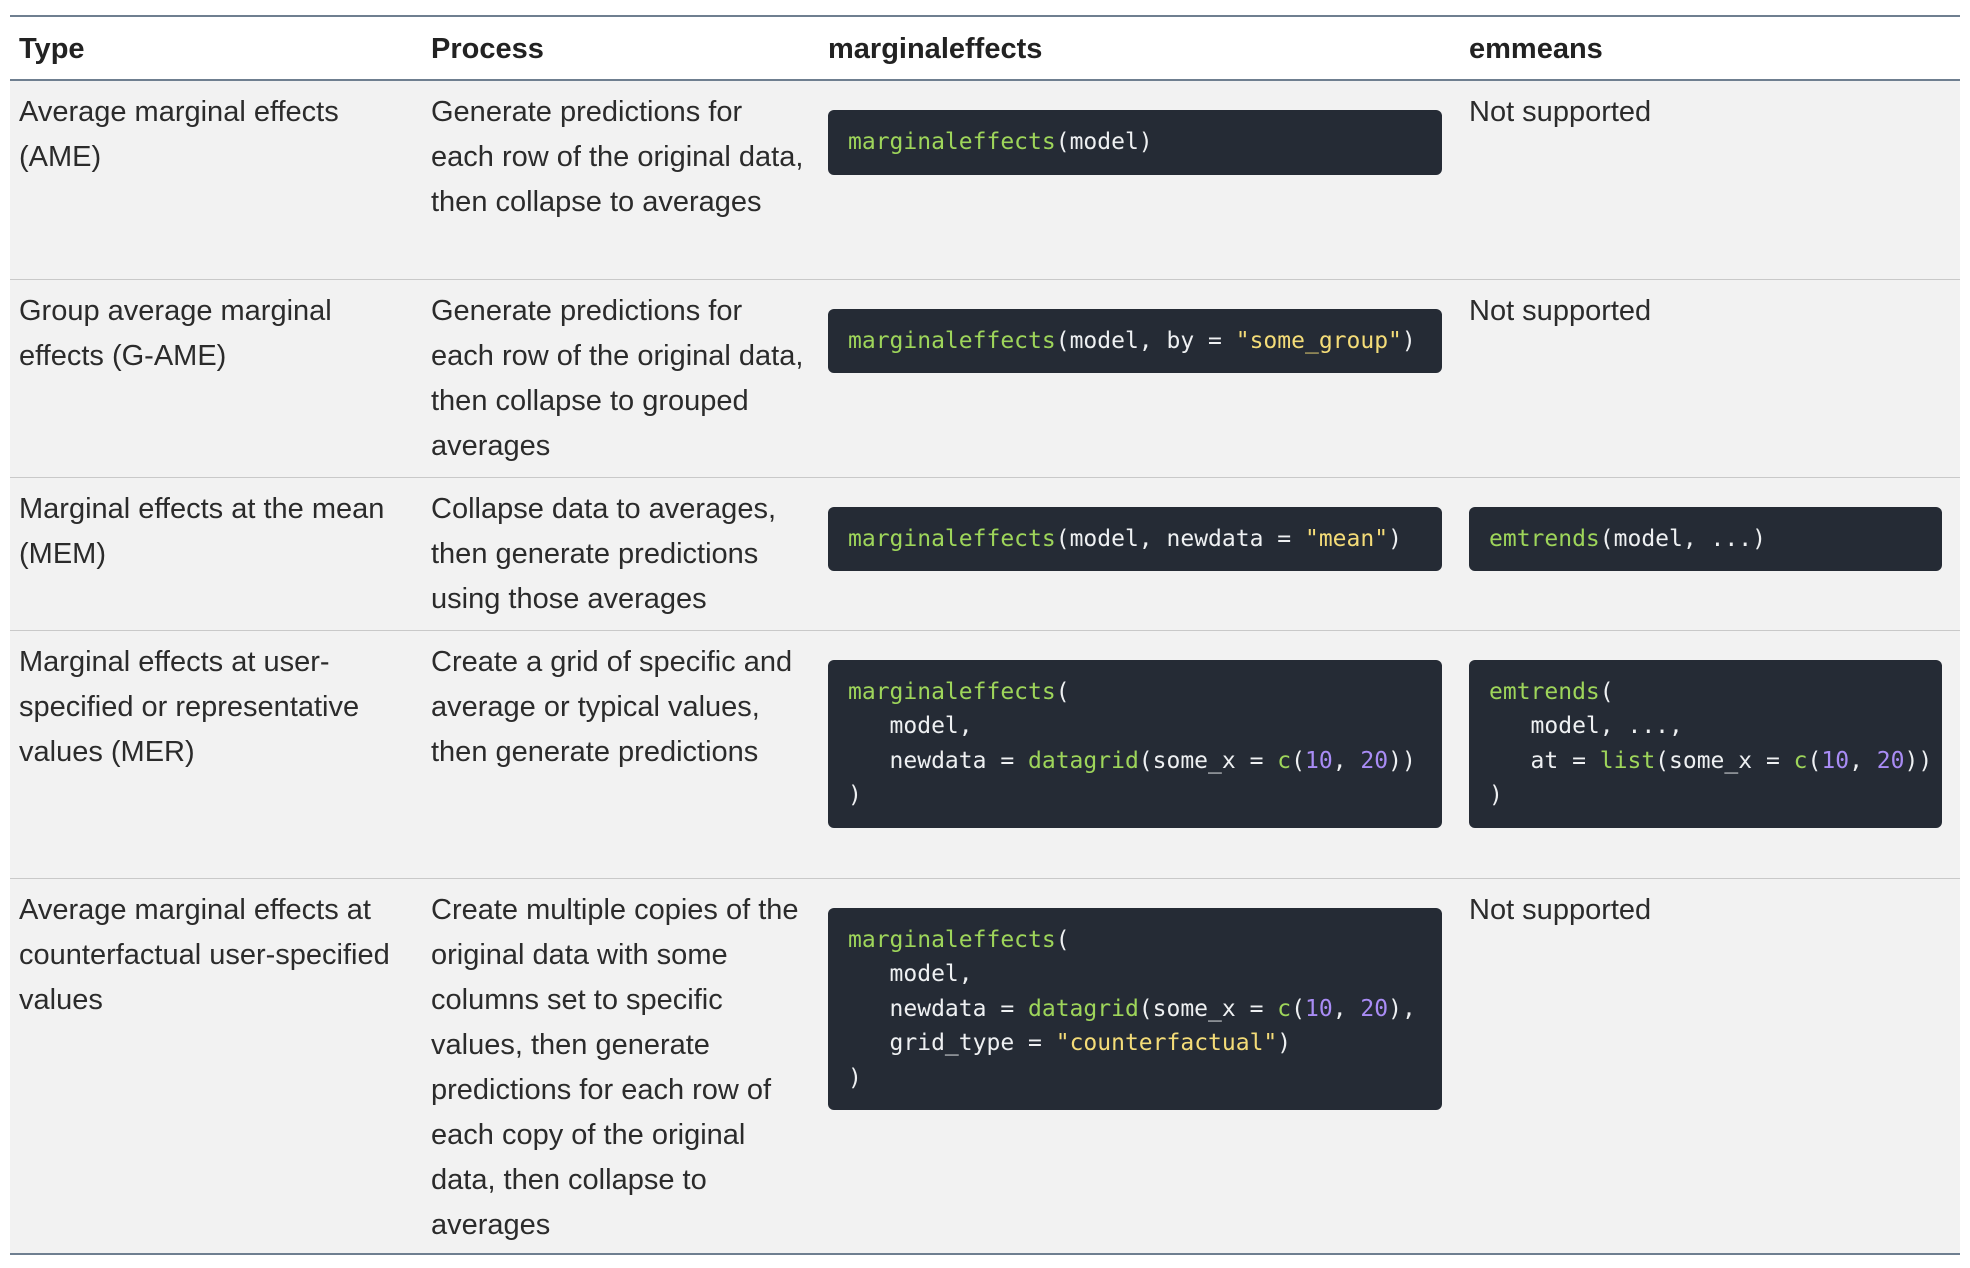 Image resolution: width=1970 pixels, height=1268 pixels. What do you see at coordinates (202, 531) in the screenshot?
I see `type-cell: Marginal effects at the mean (MEM)` at bounding box center [202, 531].